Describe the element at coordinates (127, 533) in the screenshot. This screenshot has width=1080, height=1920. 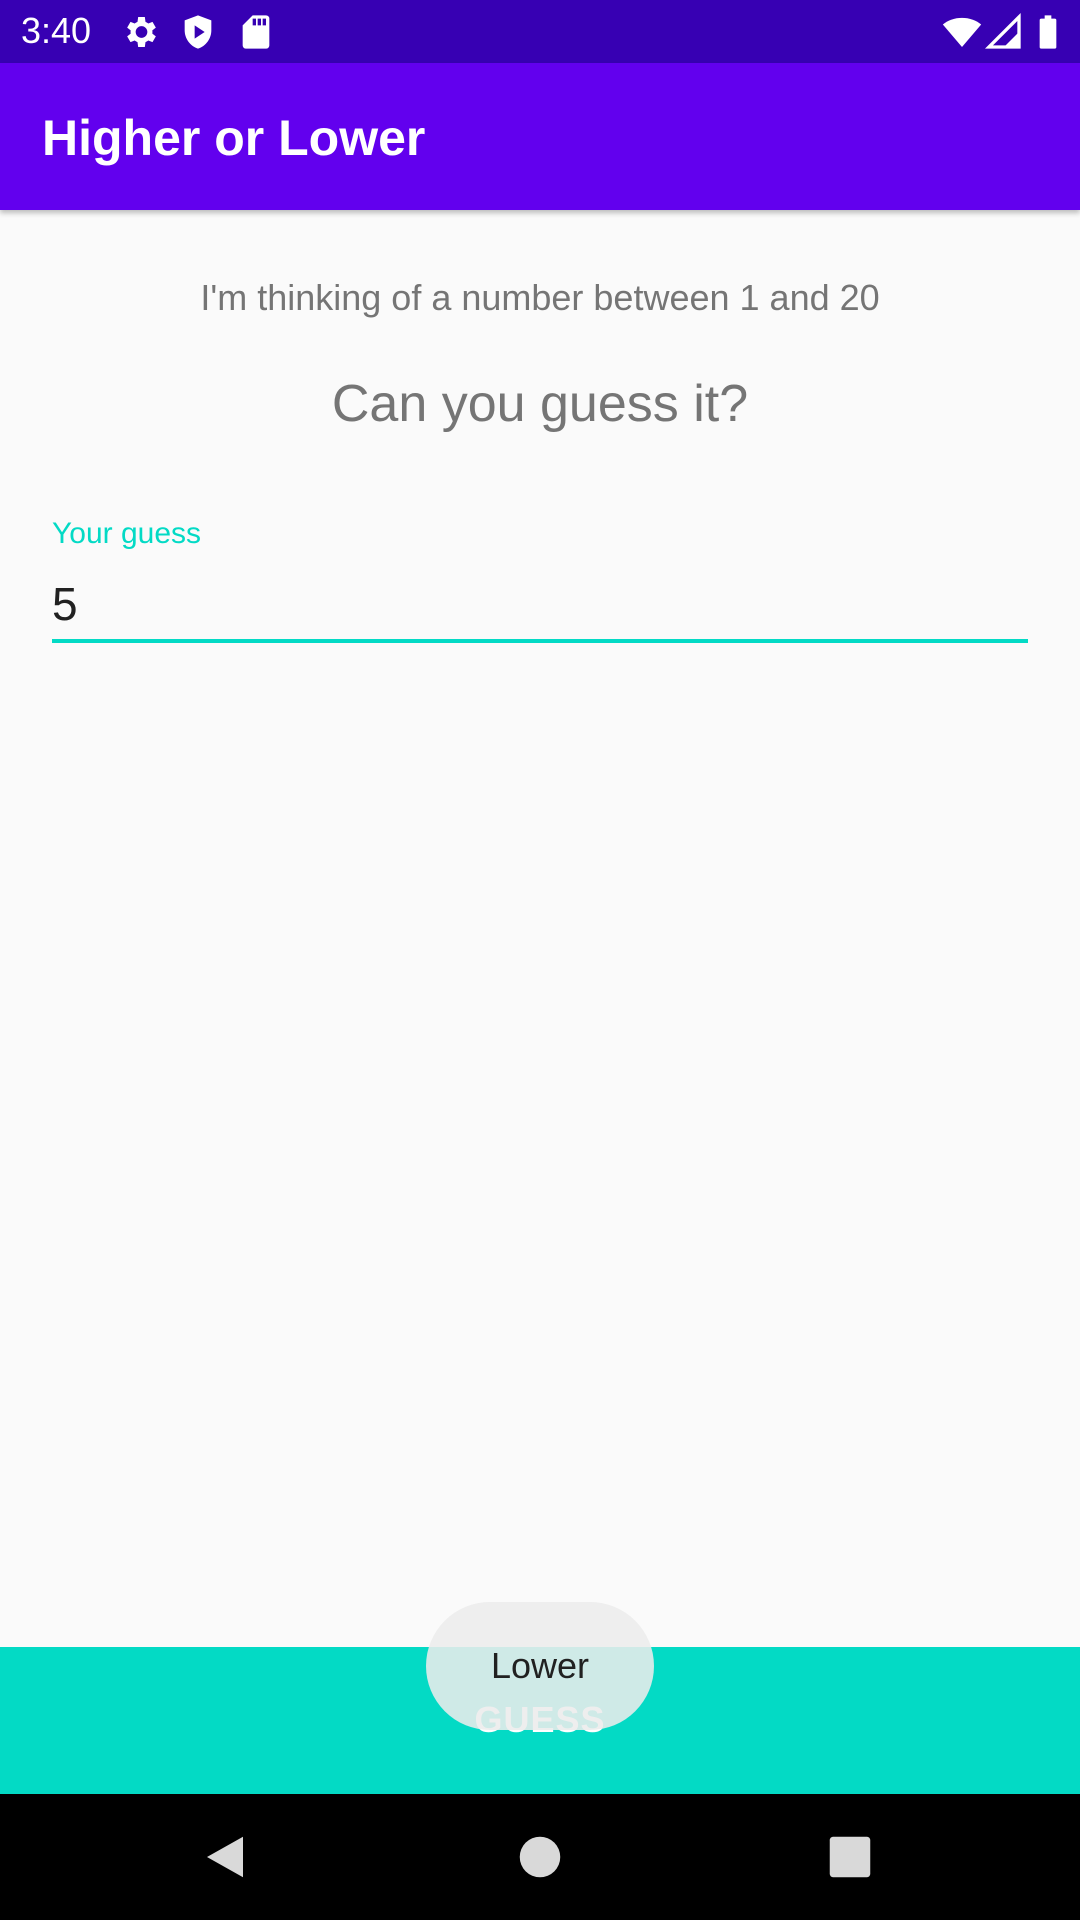
I see `guess-field-label: Your guess` at that location.